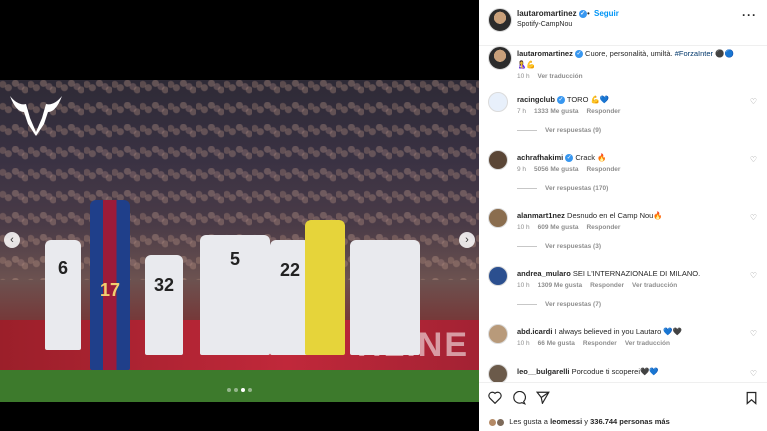 The height and width of the screenshot is (431, 767). I want to click on caption-translate-link: Ver traducción, so click(559, 76).